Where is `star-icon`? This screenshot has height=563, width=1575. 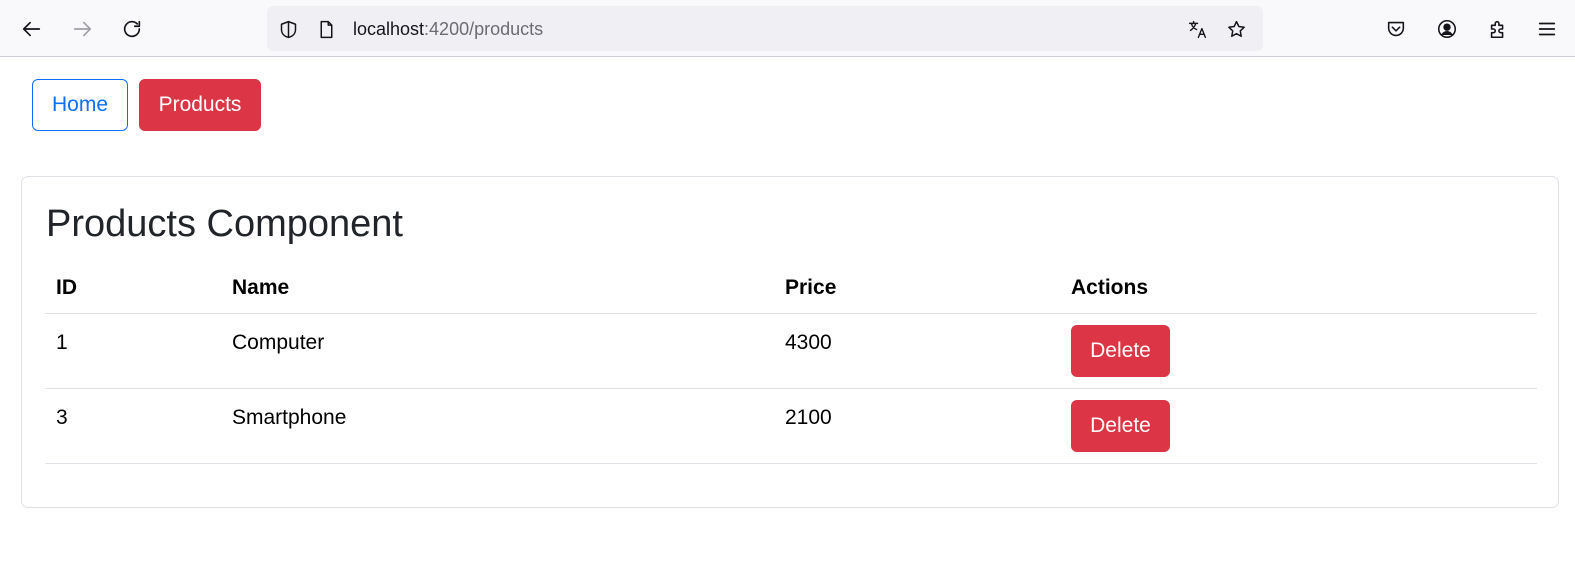
star-icon is located at coordinates (1236, 29).